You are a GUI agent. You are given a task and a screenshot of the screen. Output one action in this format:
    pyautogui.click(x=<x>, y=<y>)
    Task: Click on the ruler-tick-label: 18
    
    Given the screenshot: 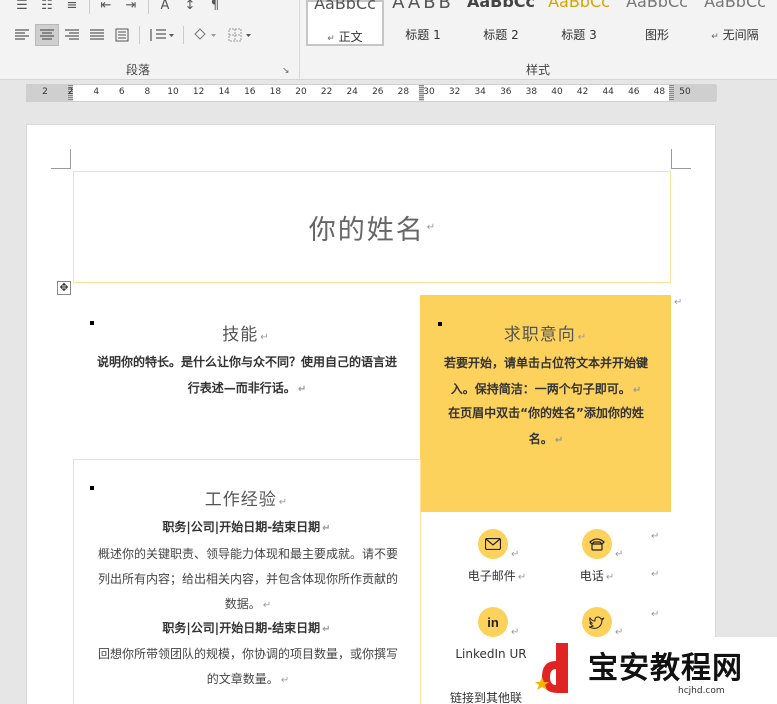 What is the action you would take?
    pyautogui.click(x=275, y=92)
    